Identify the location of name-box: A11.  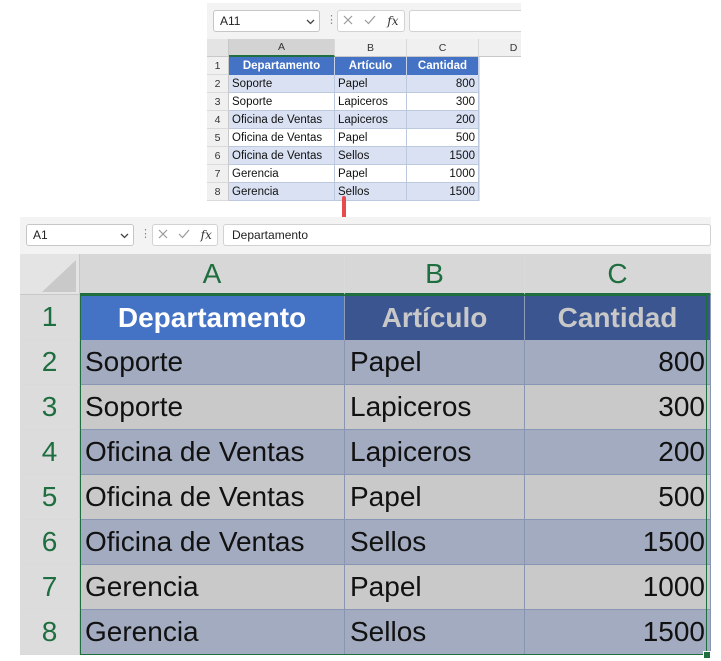
(266, 21).